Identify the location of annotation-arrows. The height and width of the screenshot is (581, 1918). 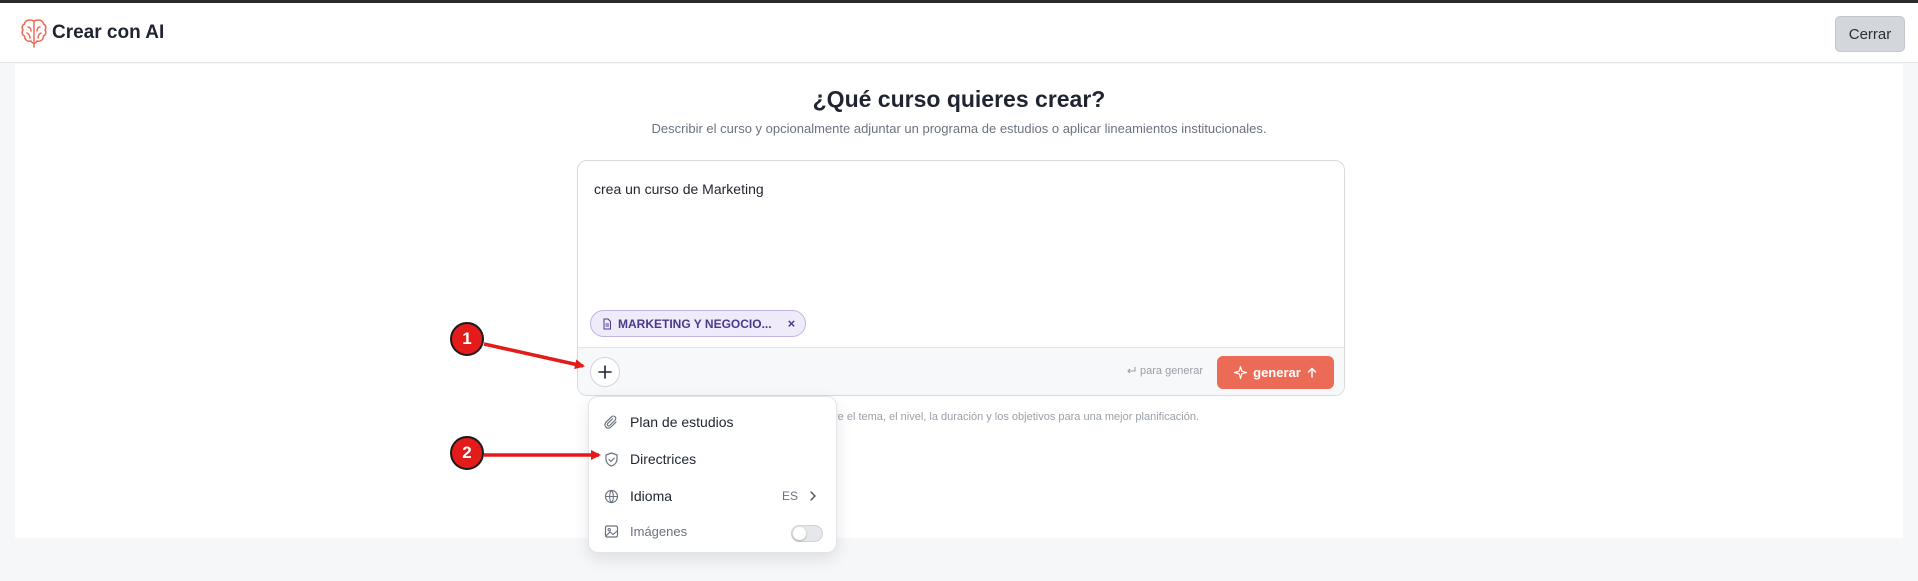
(542, 401).